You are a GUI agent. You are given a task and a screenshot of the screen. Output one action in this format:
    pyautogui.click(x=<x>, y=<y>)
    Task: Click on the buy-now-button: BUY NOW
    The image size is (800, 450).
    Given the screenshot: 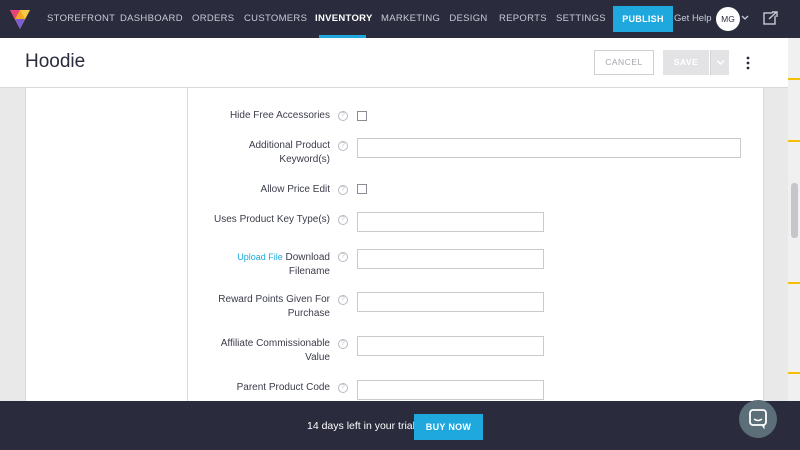 What is the action you would take?
    pyautogui.click(x=448, y=427)
    